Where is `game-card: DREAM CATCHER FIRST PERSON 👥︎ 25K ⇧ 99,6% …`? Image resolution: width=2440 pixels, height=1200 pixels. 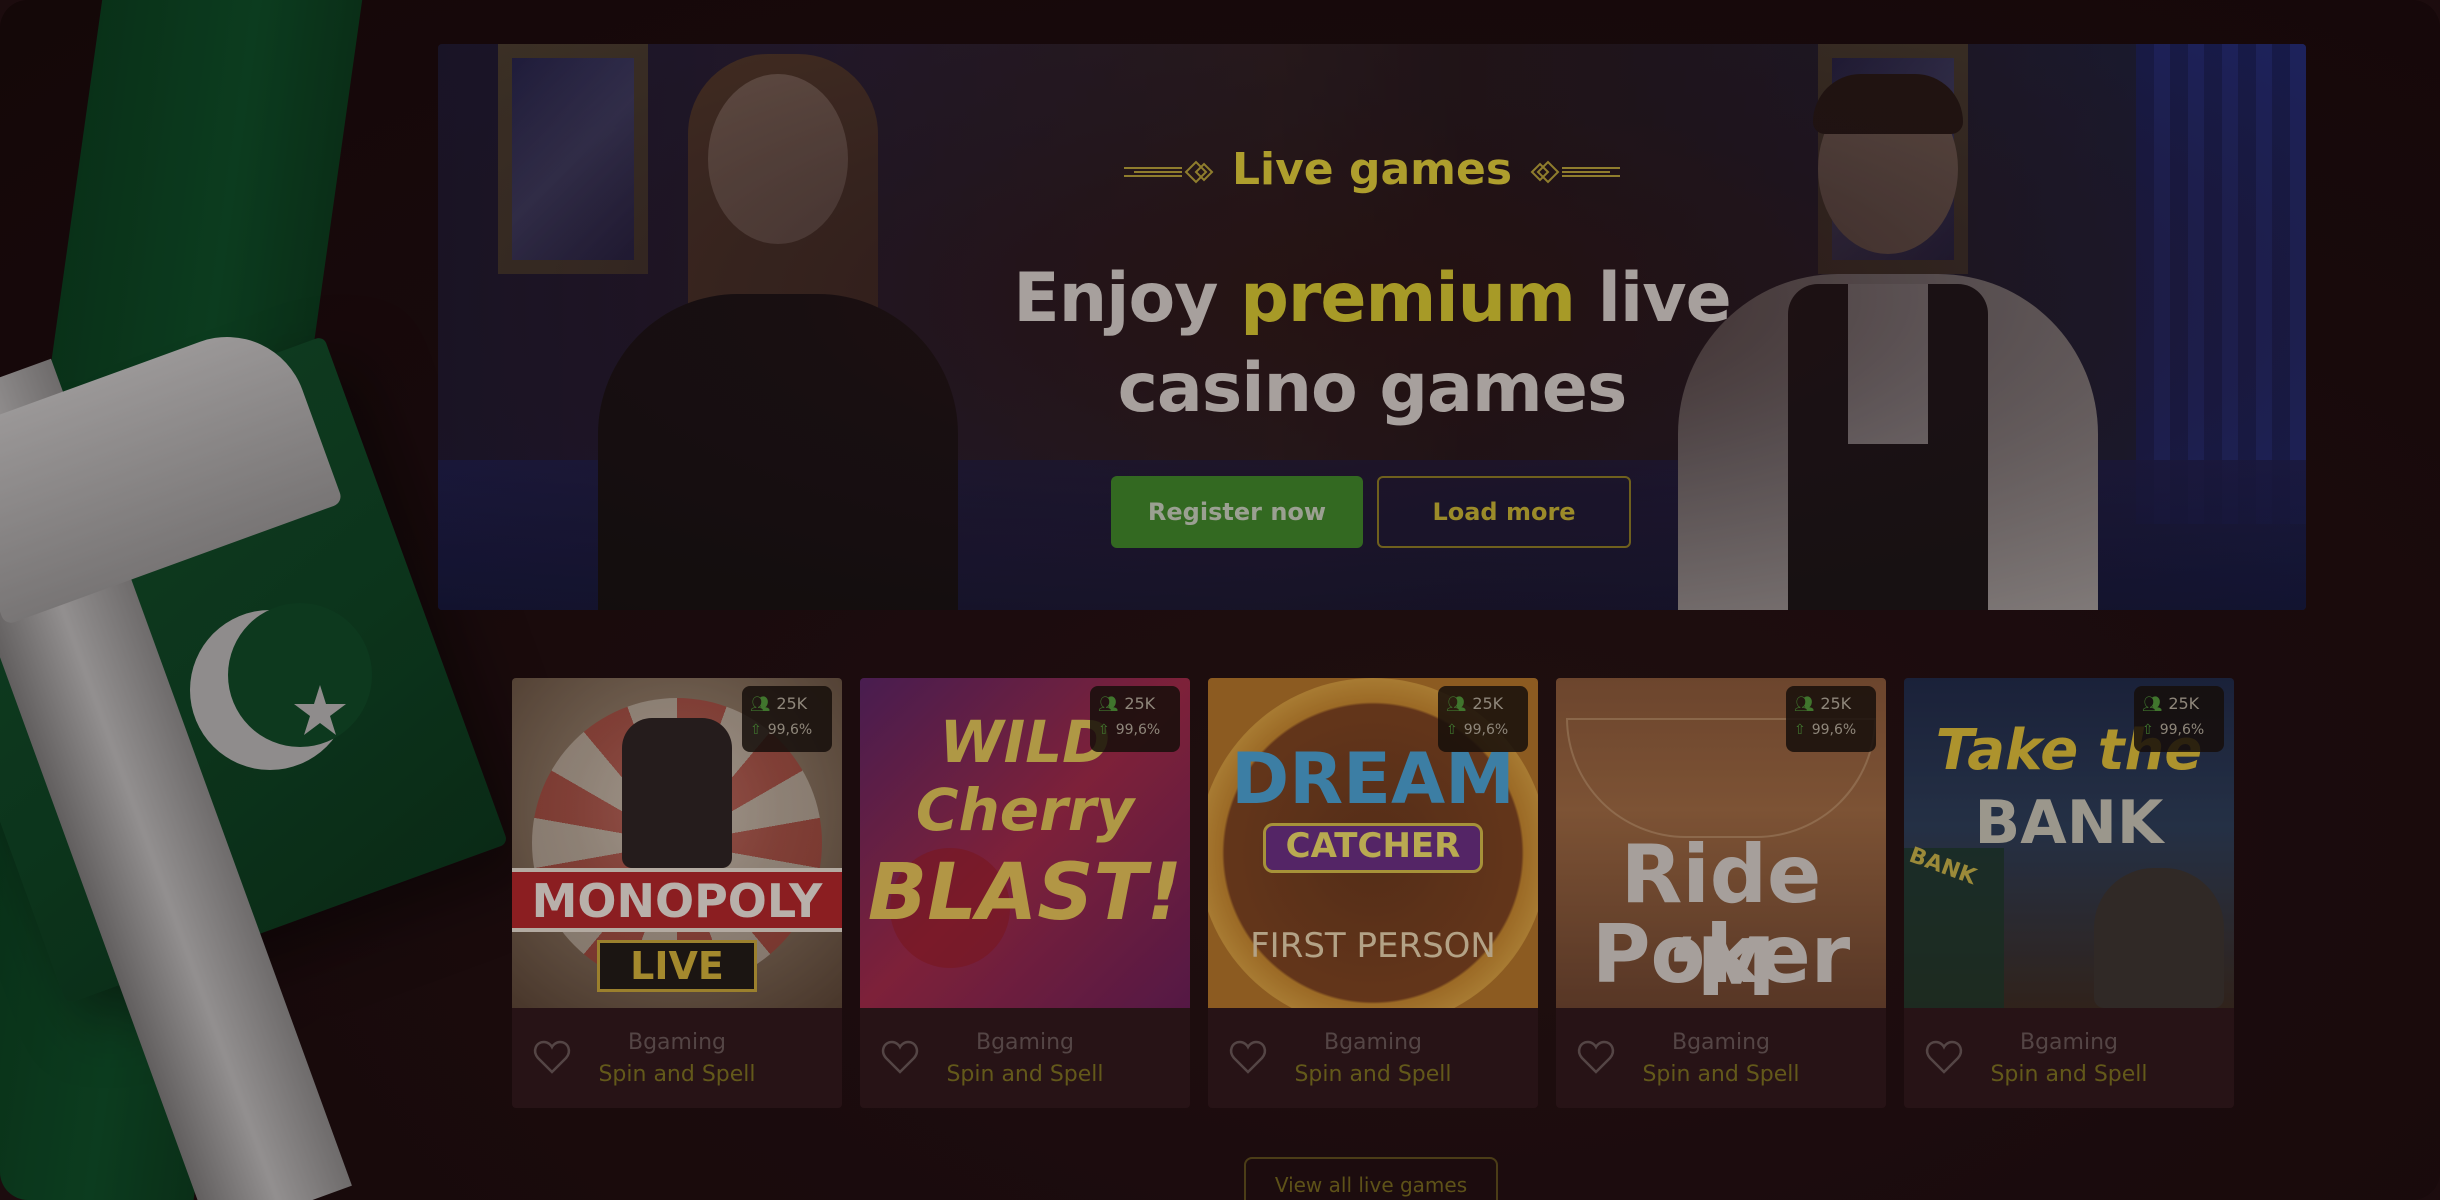
game-card: DREAM CATCHER FIRST PERSON 👥︎ 25K ⇧ 99,6% … is located at coordinates (1373, 893).